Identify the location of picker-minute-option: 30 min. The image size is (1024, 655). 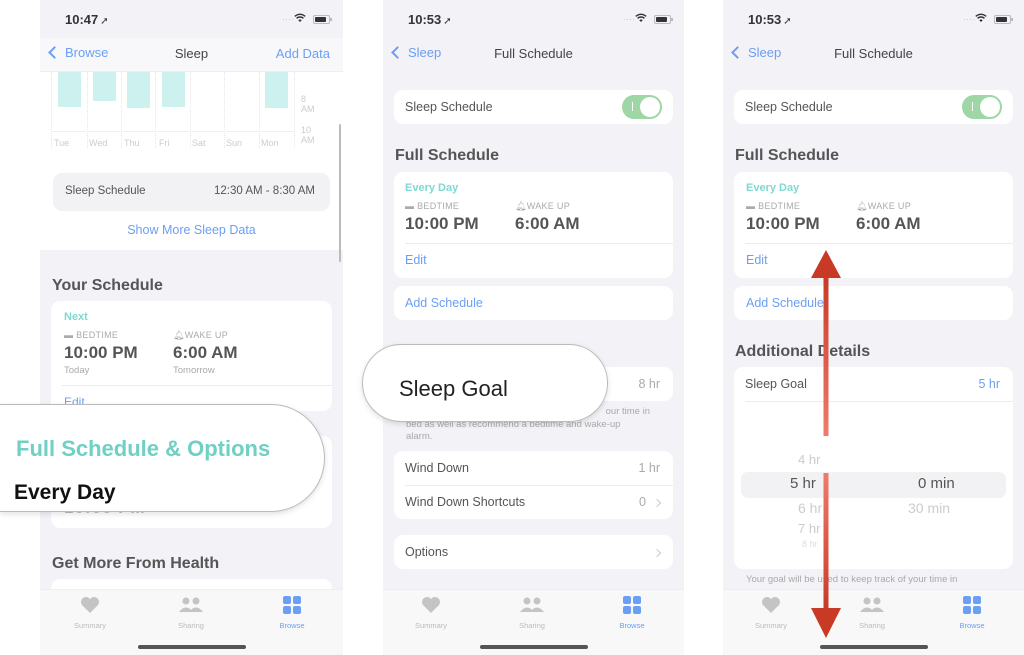
(929, 508).